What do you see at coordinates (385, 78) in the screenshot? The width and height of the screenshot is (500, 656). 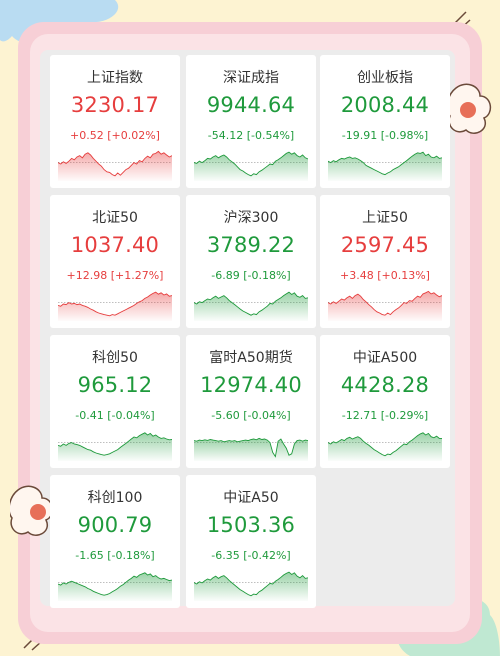 I see `index-name: 创业板指` at bounding box center [385, 78].